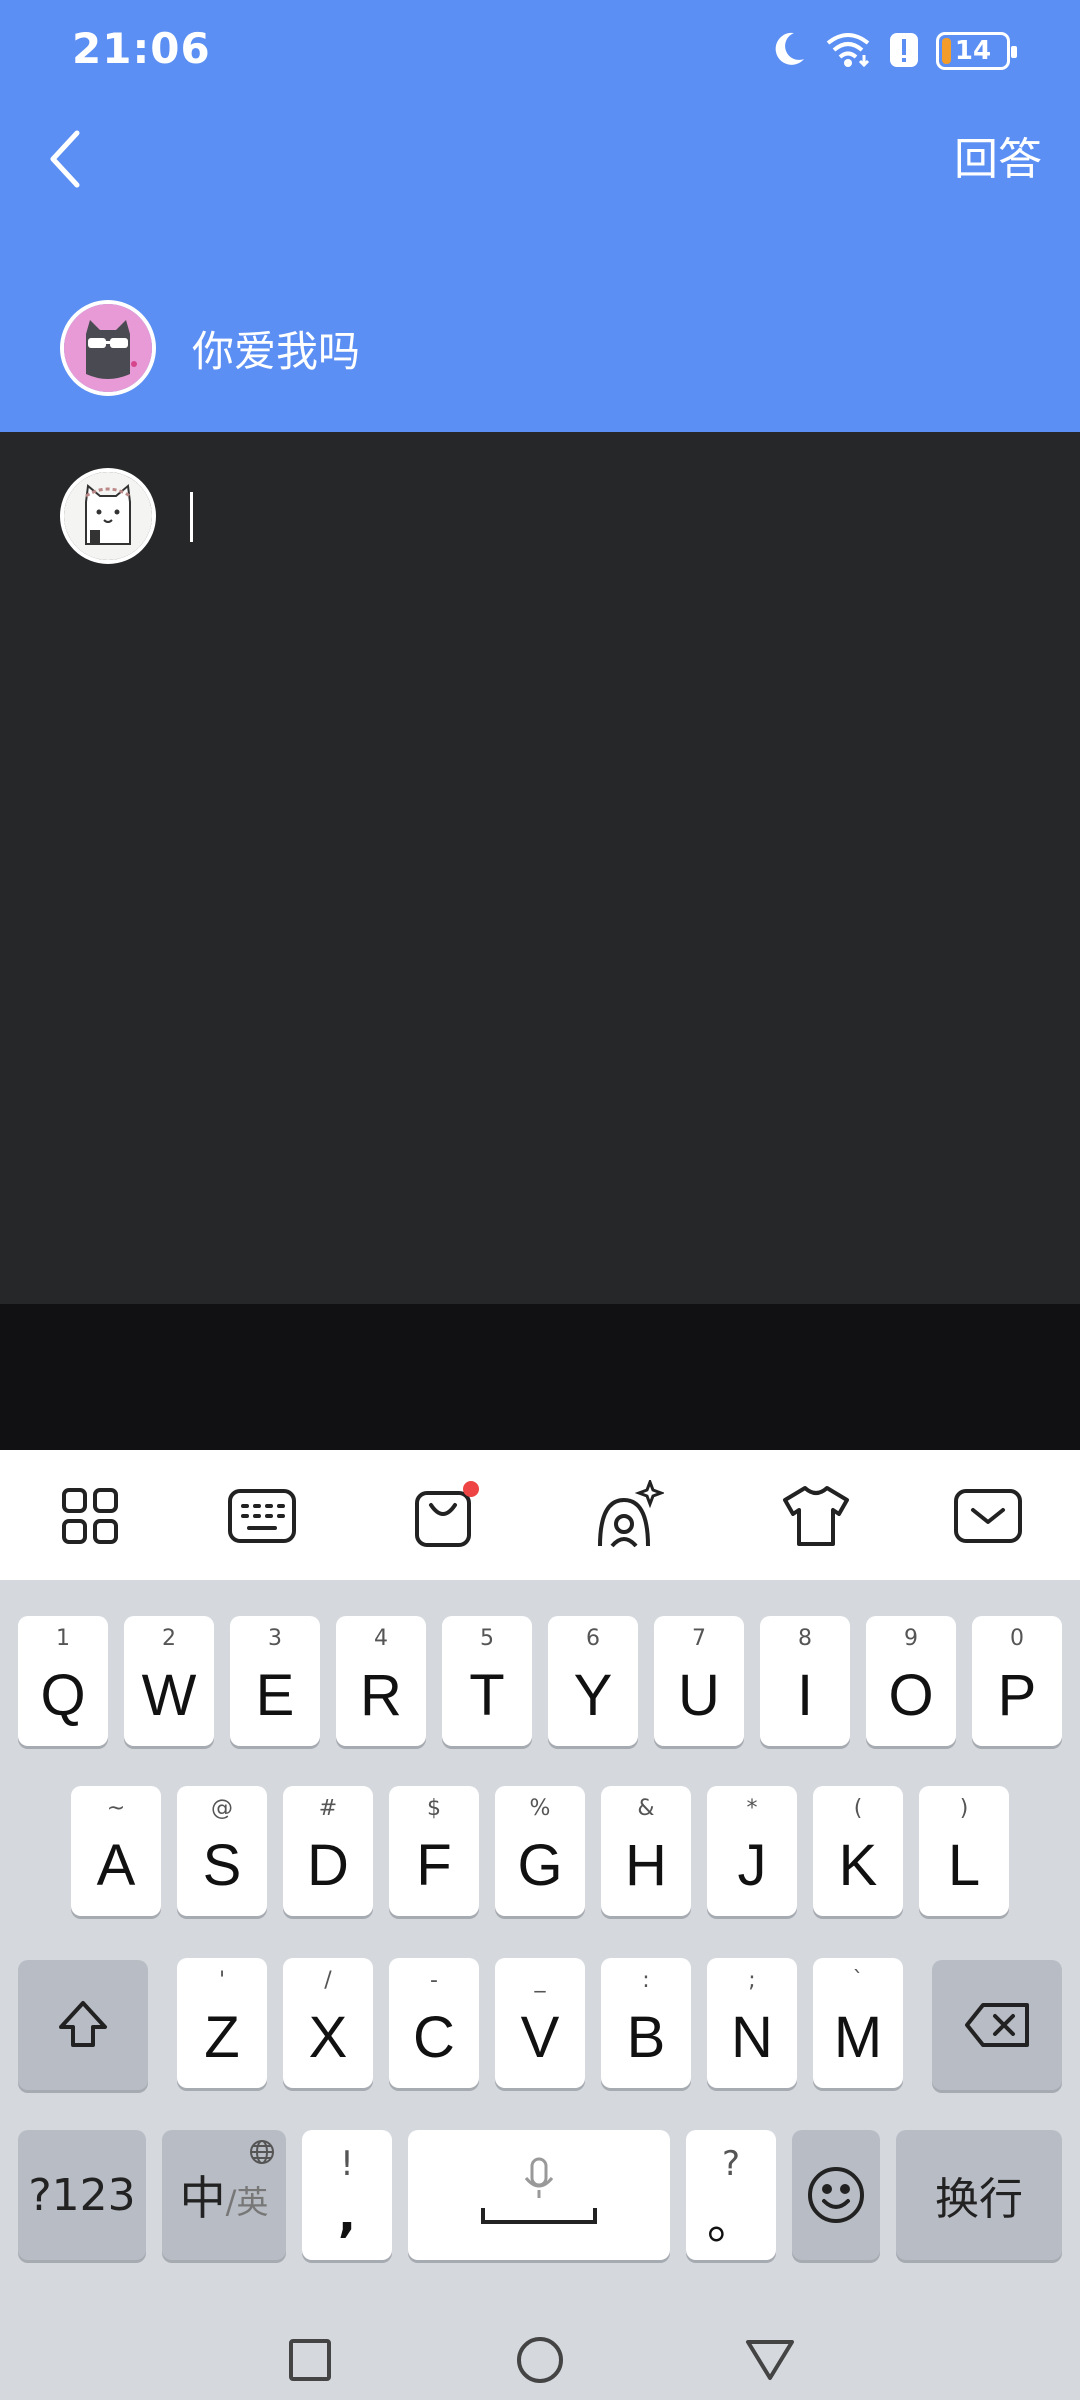 Image resolution: width=1080 pixels, height=2400 pixels. What do you see at coordinates (328, 1851) in the screenshot?
I see `key-d: # D` at bounding box center [328, 1851].